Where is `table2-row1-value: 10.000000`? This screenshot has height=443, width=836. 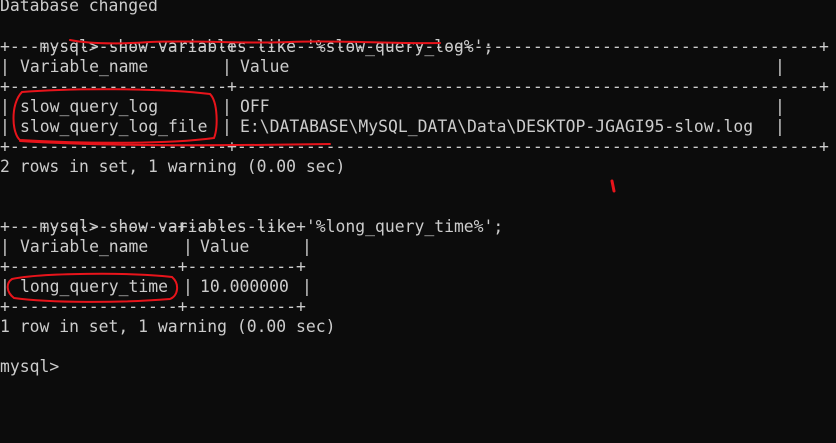
table2-row1-value: 10.000000 is located at coordinates (244, 286).